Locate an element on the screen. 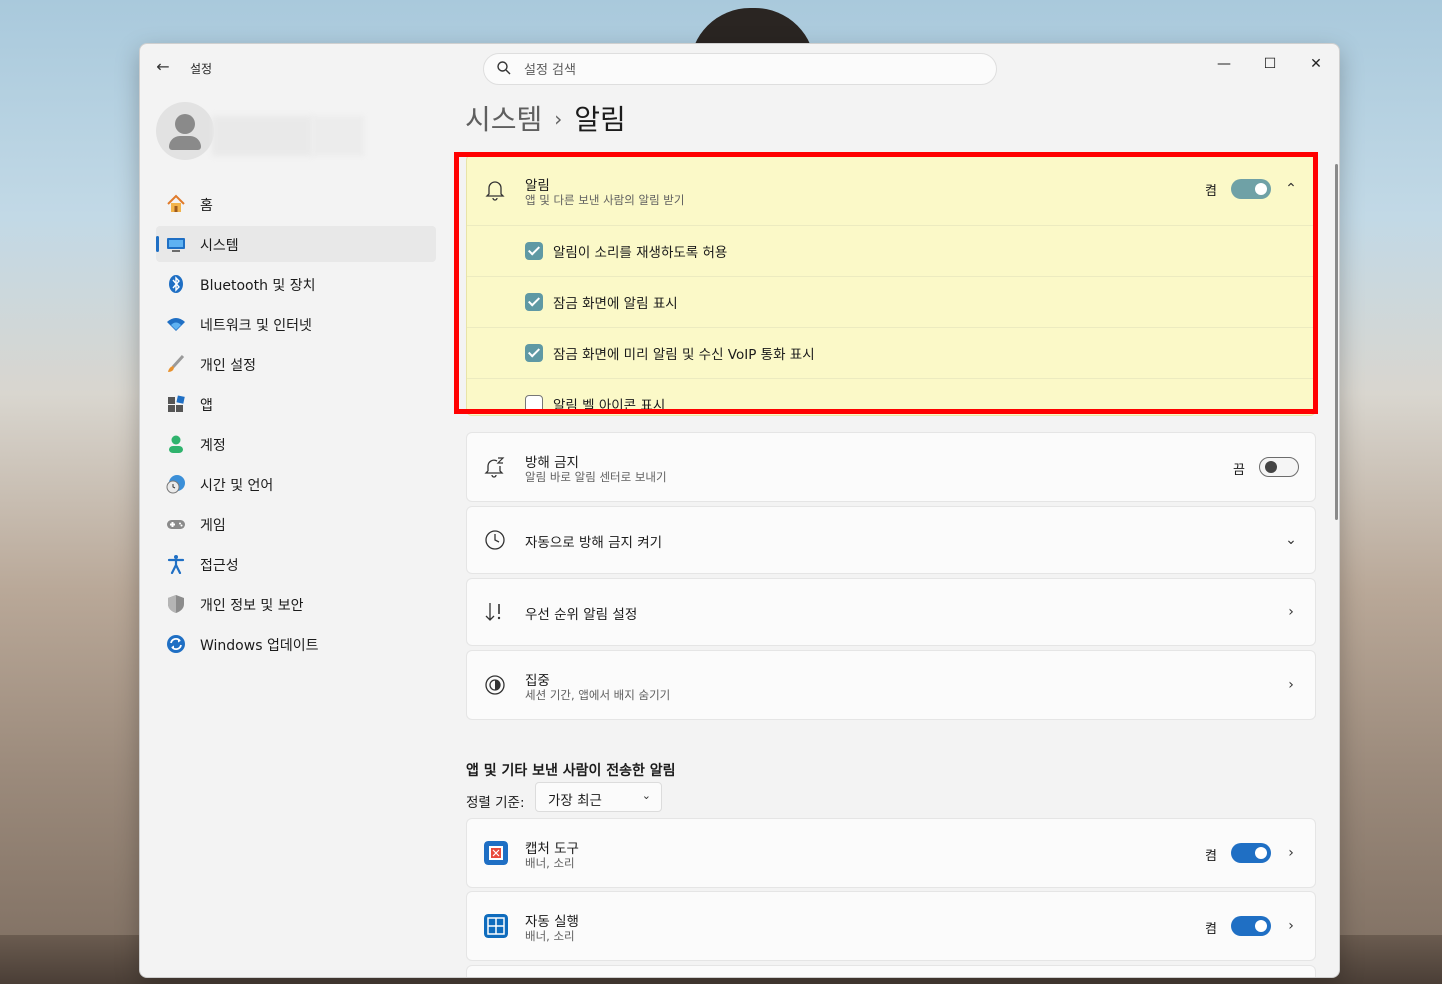 The height and width of the screenshot is (984, 1442). checkbox-sound is located at coordinates (534, 251).